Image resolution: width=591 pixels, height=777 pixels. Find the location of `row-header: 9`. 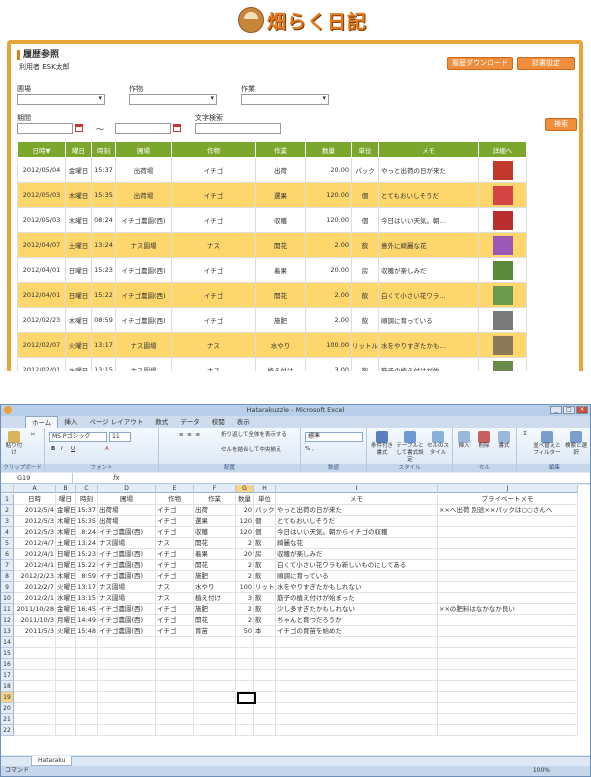

row-header: 9 is located at coordinates (7, 587).